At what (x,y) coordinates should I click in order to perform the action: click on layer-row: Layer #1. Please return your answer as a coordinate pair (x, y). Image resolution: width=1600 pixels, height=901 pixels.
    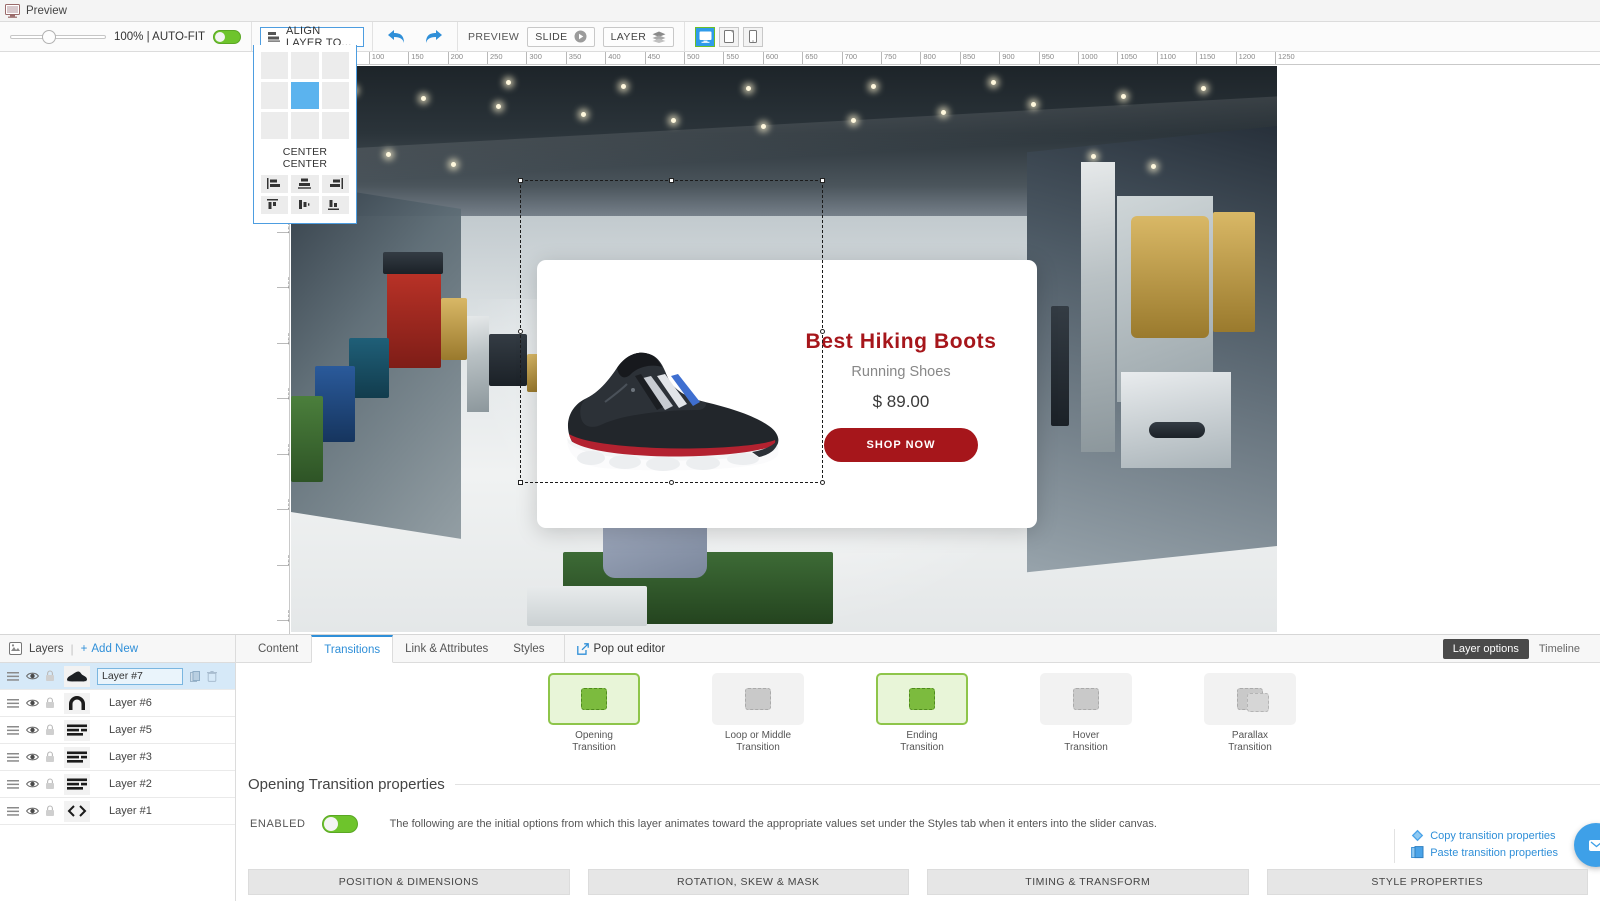
    Looking at the image, I should click on (117, 811).